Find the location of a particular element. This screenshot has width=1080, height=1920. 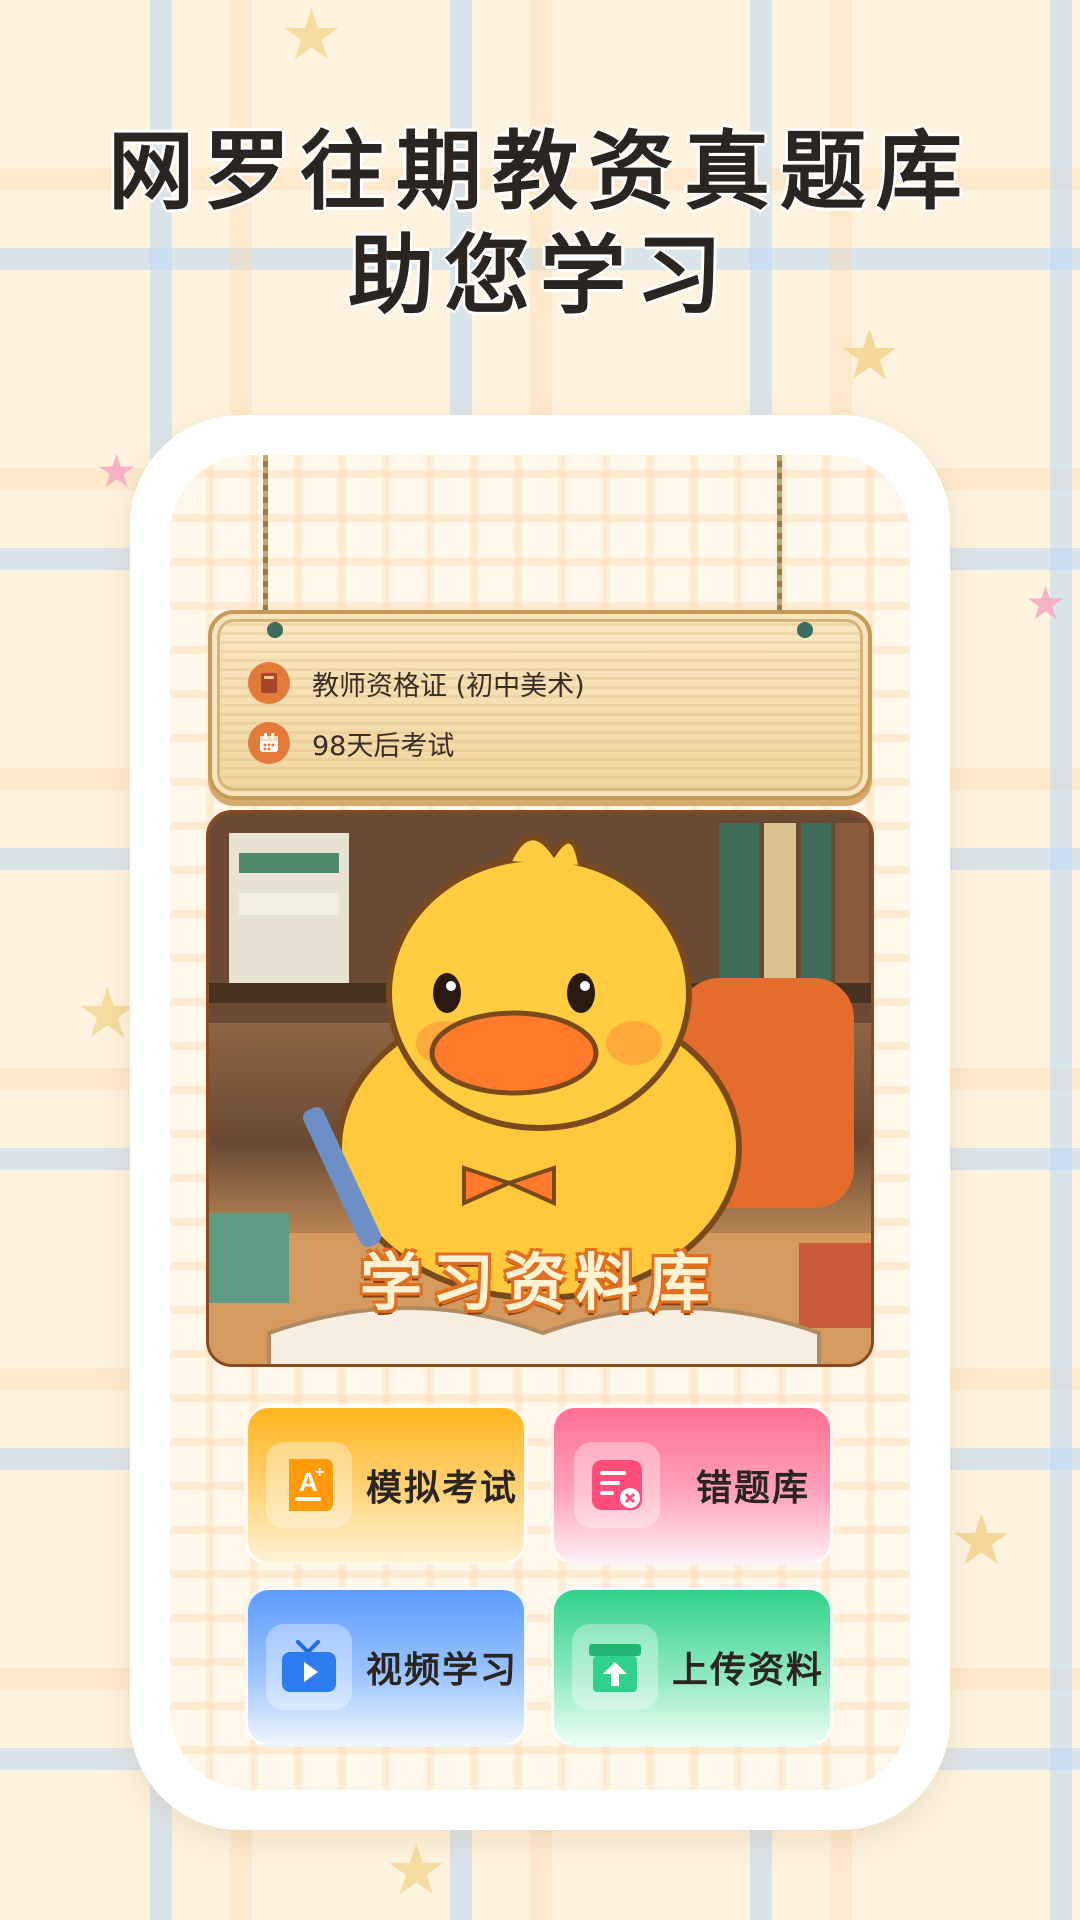

wrong-questions-label: 错题库 is located at coordinates (753, 1488).